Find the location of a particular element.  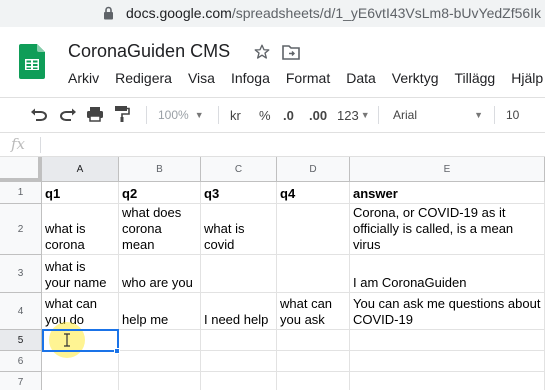

toolbar: 100% ▼ kr % .0 .00 123 ▼ Arial ▼ 10 is located at coordinates (272, 115).